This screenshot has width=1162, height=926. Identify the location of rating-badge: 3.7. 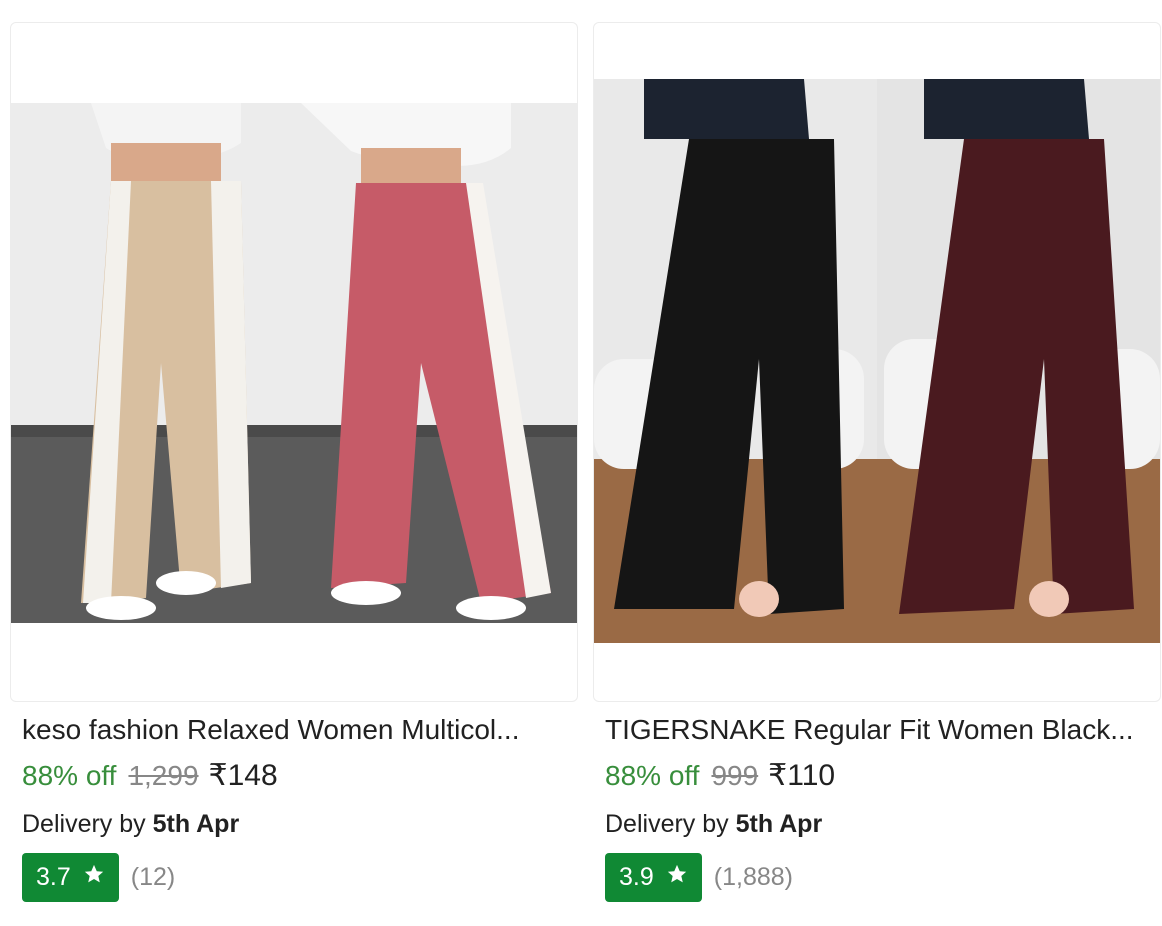
(70, 877).